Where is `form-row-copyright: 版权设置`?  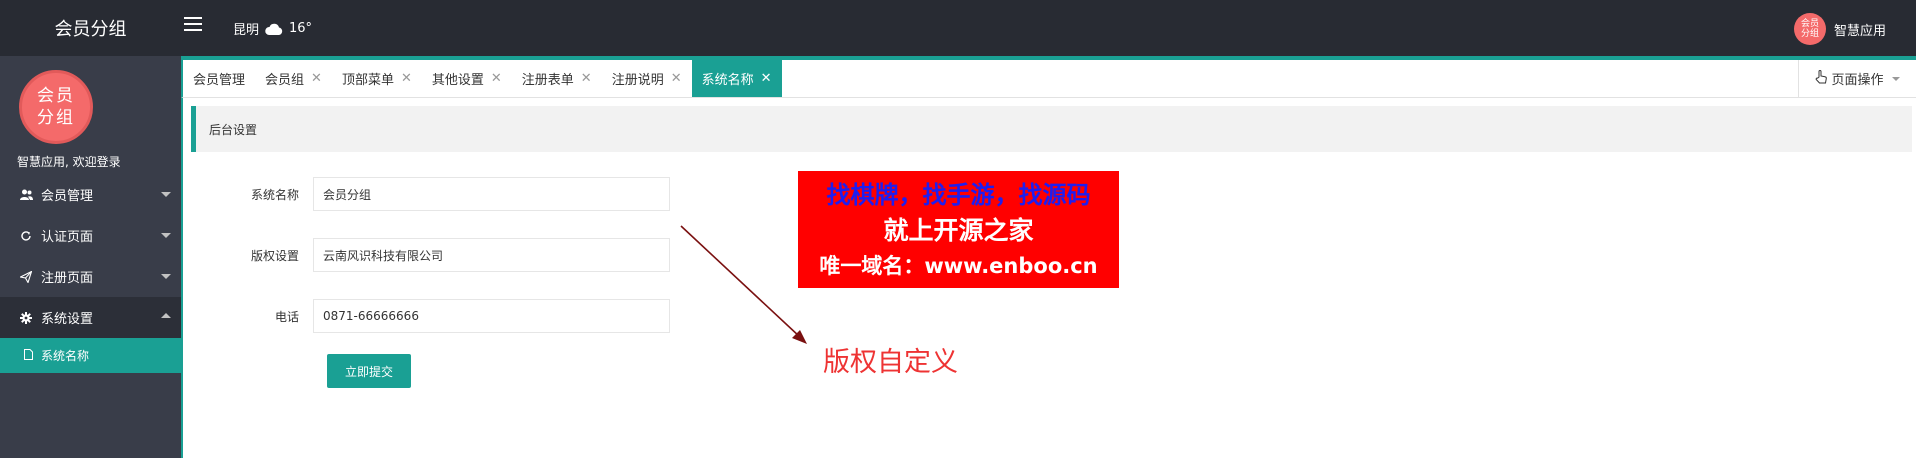
form-row-copyright: 版权设置 is located at coordinates (426, 255).